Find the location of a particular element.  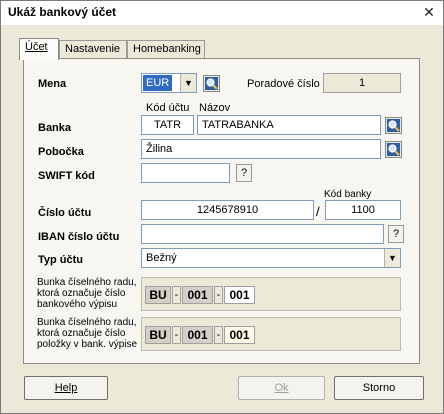

ok-button-label: Ok is located at coordinates (281, 388).